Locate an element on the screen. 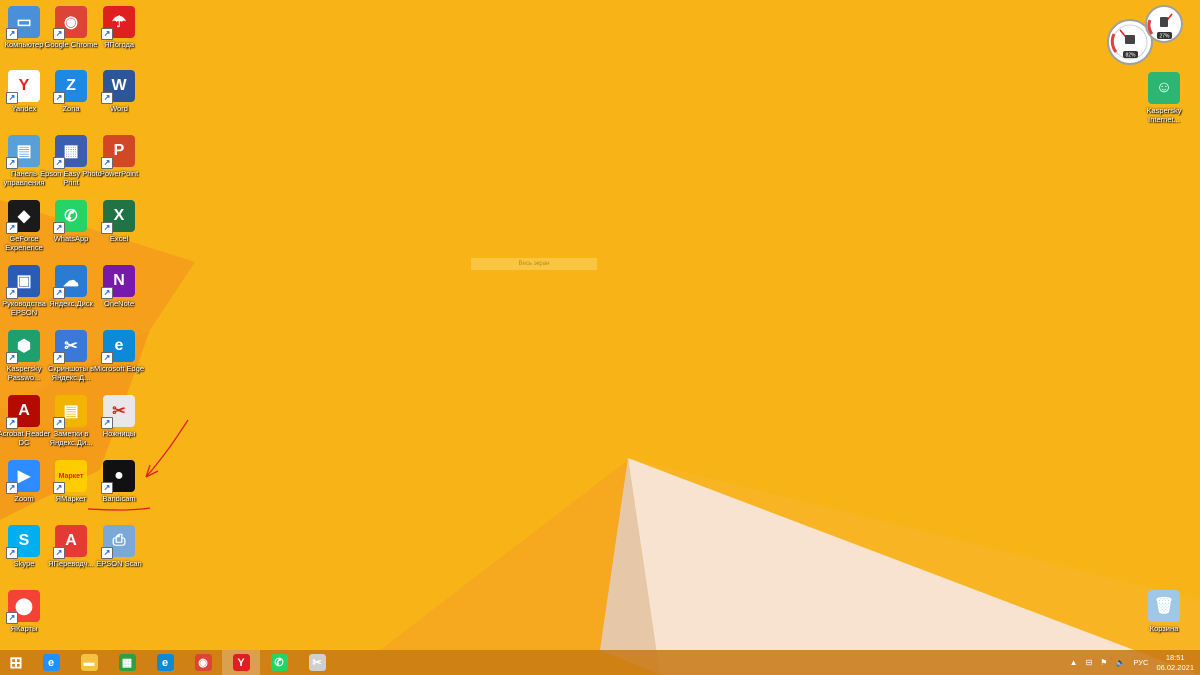  bandicam-icon: ● ↗ is located at coordinates (118, 477).